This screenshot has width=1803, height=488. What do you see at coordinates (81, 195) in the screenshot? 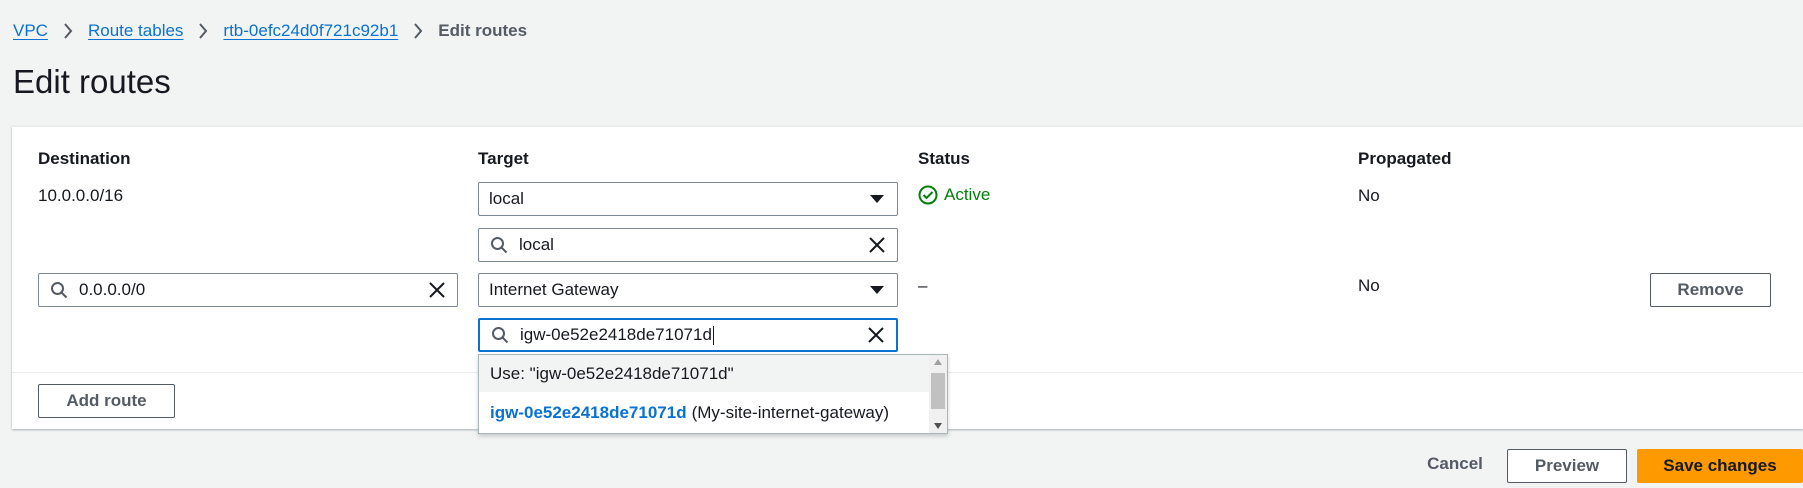
I see `route-destination-text: 10.0.0.0/16` at bounding box center [81, 195].